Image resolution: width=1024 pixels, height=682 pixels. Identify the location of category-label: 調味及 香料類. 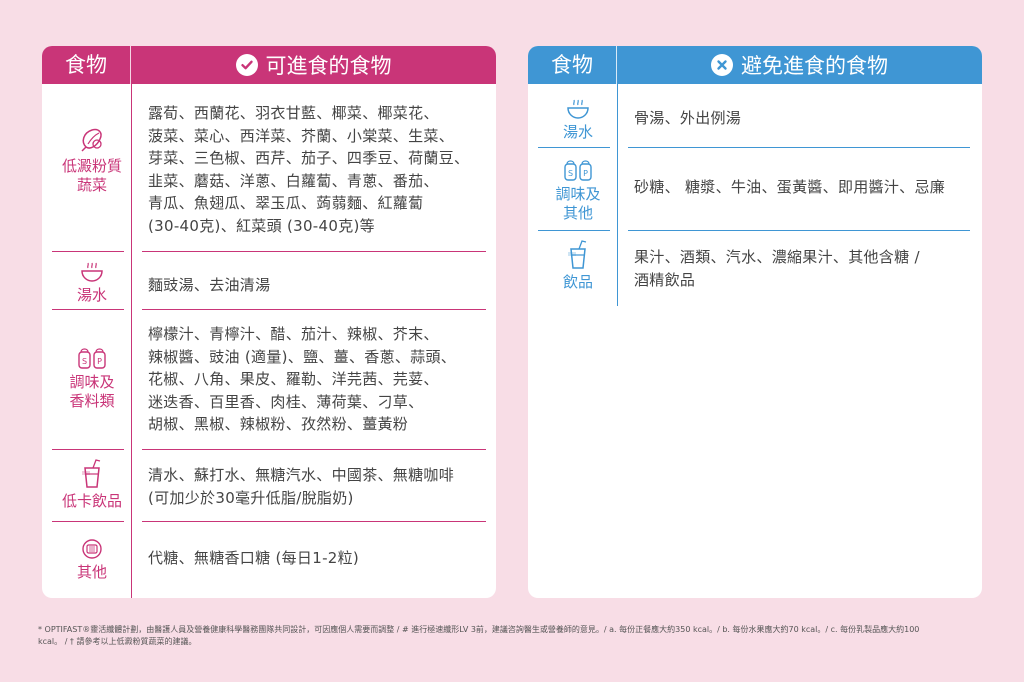
(92, 391).